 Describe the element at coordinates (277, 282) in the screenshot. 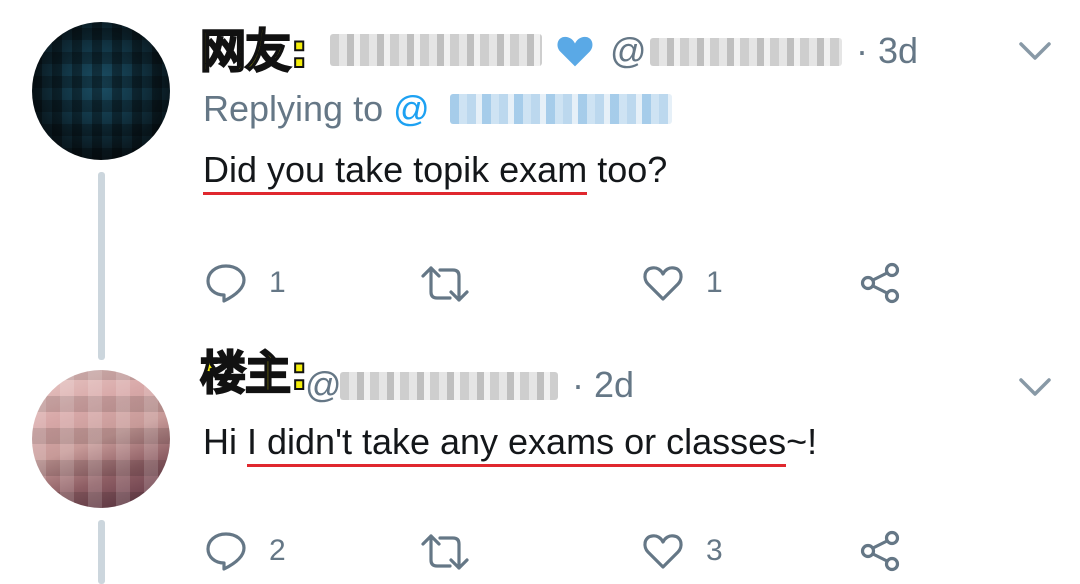

I see `reply-count: 1` at that location.